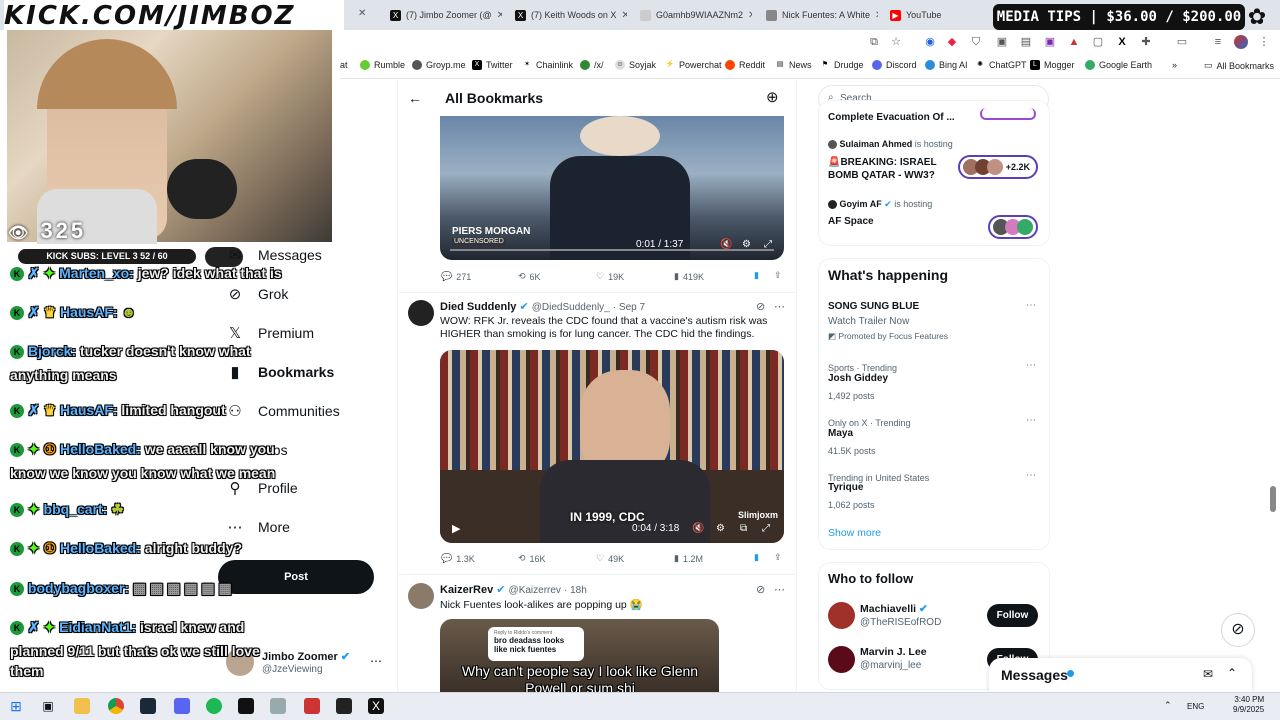  I want to click on like-button: ♡ 19K, so click(610, 276).